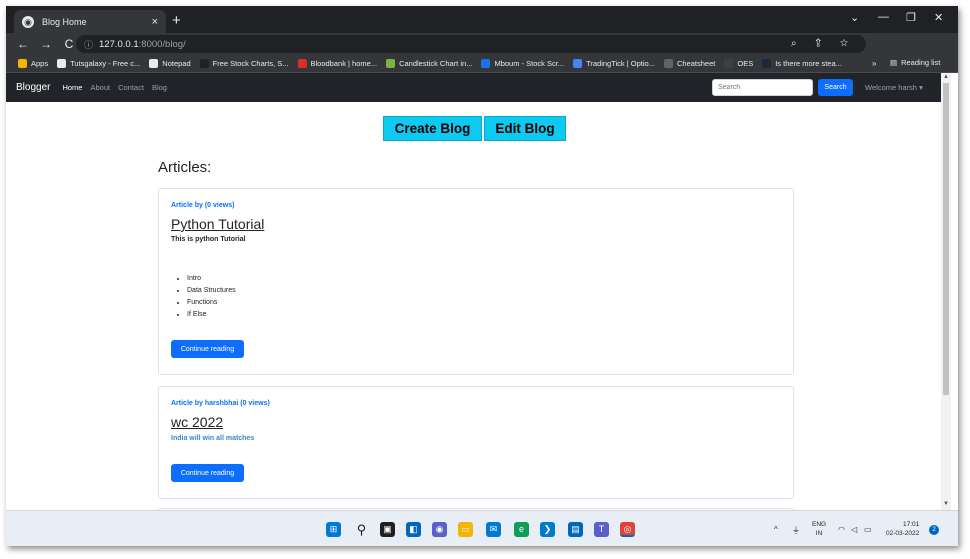 The image size is (970, 559). Describe the element at coordinates (131, 87) in the screenshot. I see `nav-contact: Contact` at that location.